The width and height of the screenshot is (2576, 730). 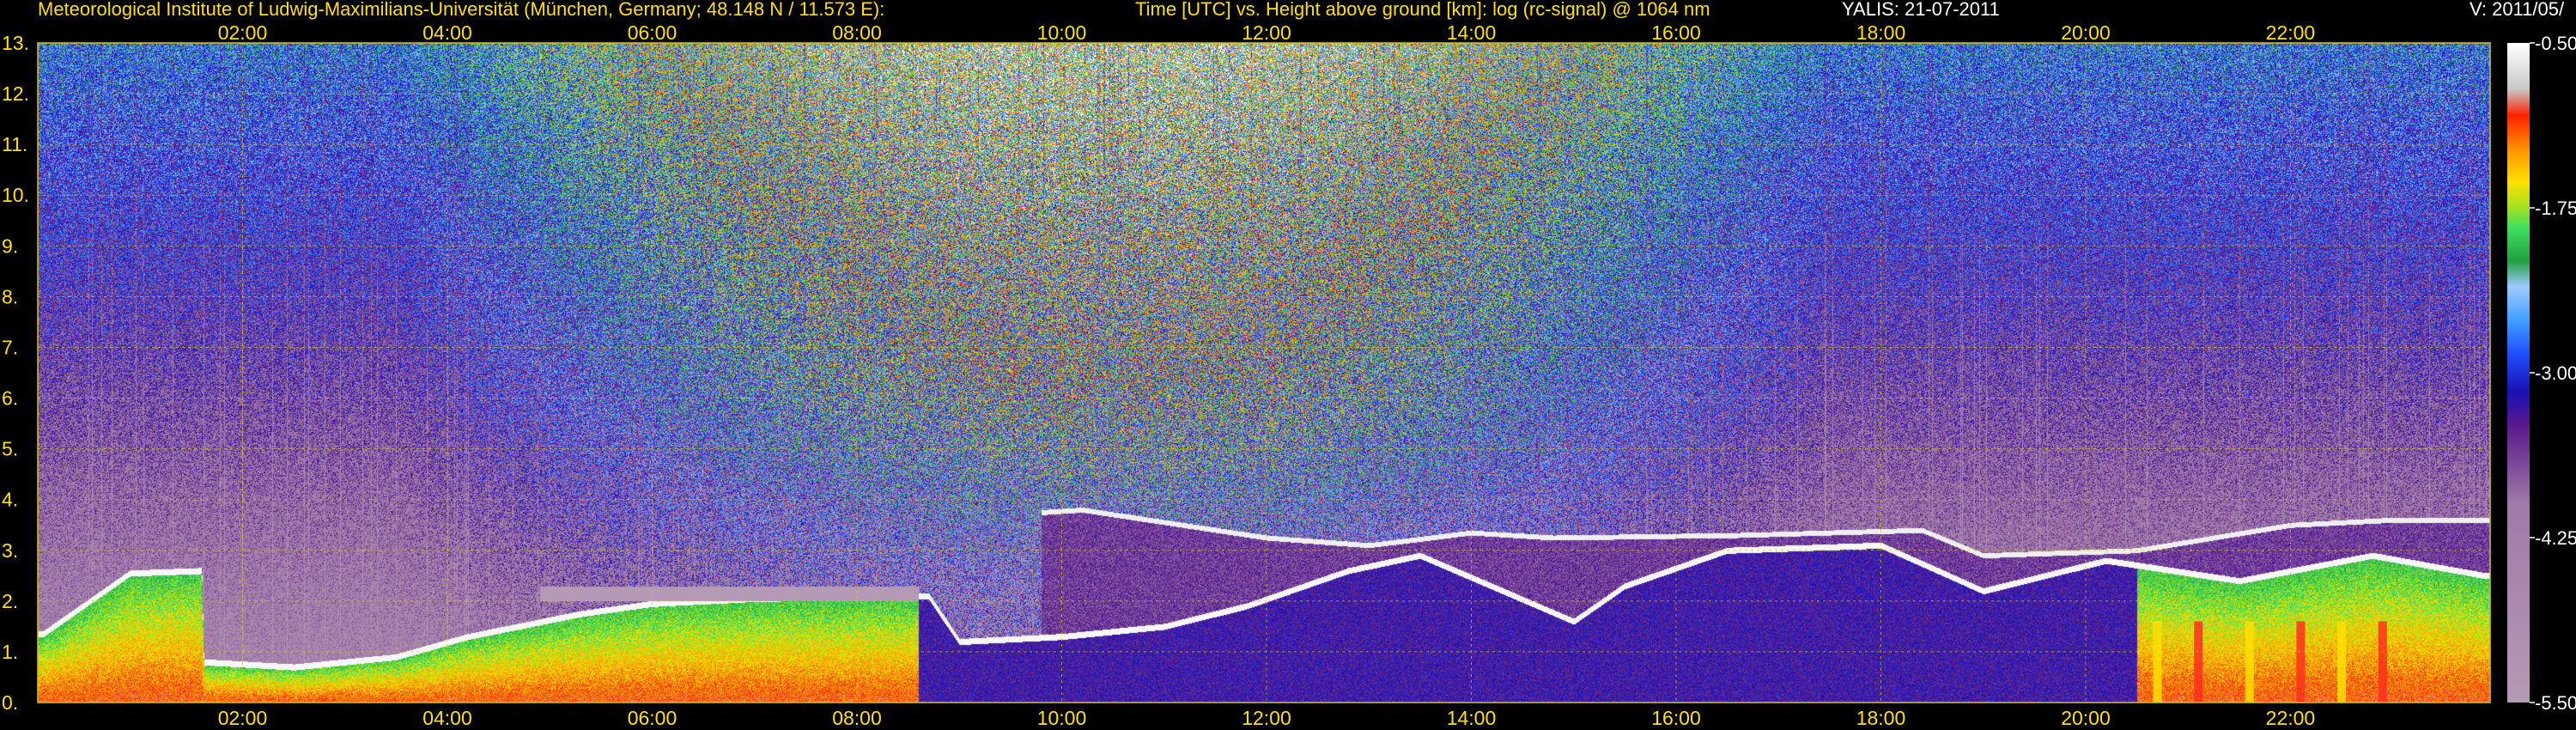 I want to click on x-tick-label-bottom: 16:00, so click(x=1676, y=718).